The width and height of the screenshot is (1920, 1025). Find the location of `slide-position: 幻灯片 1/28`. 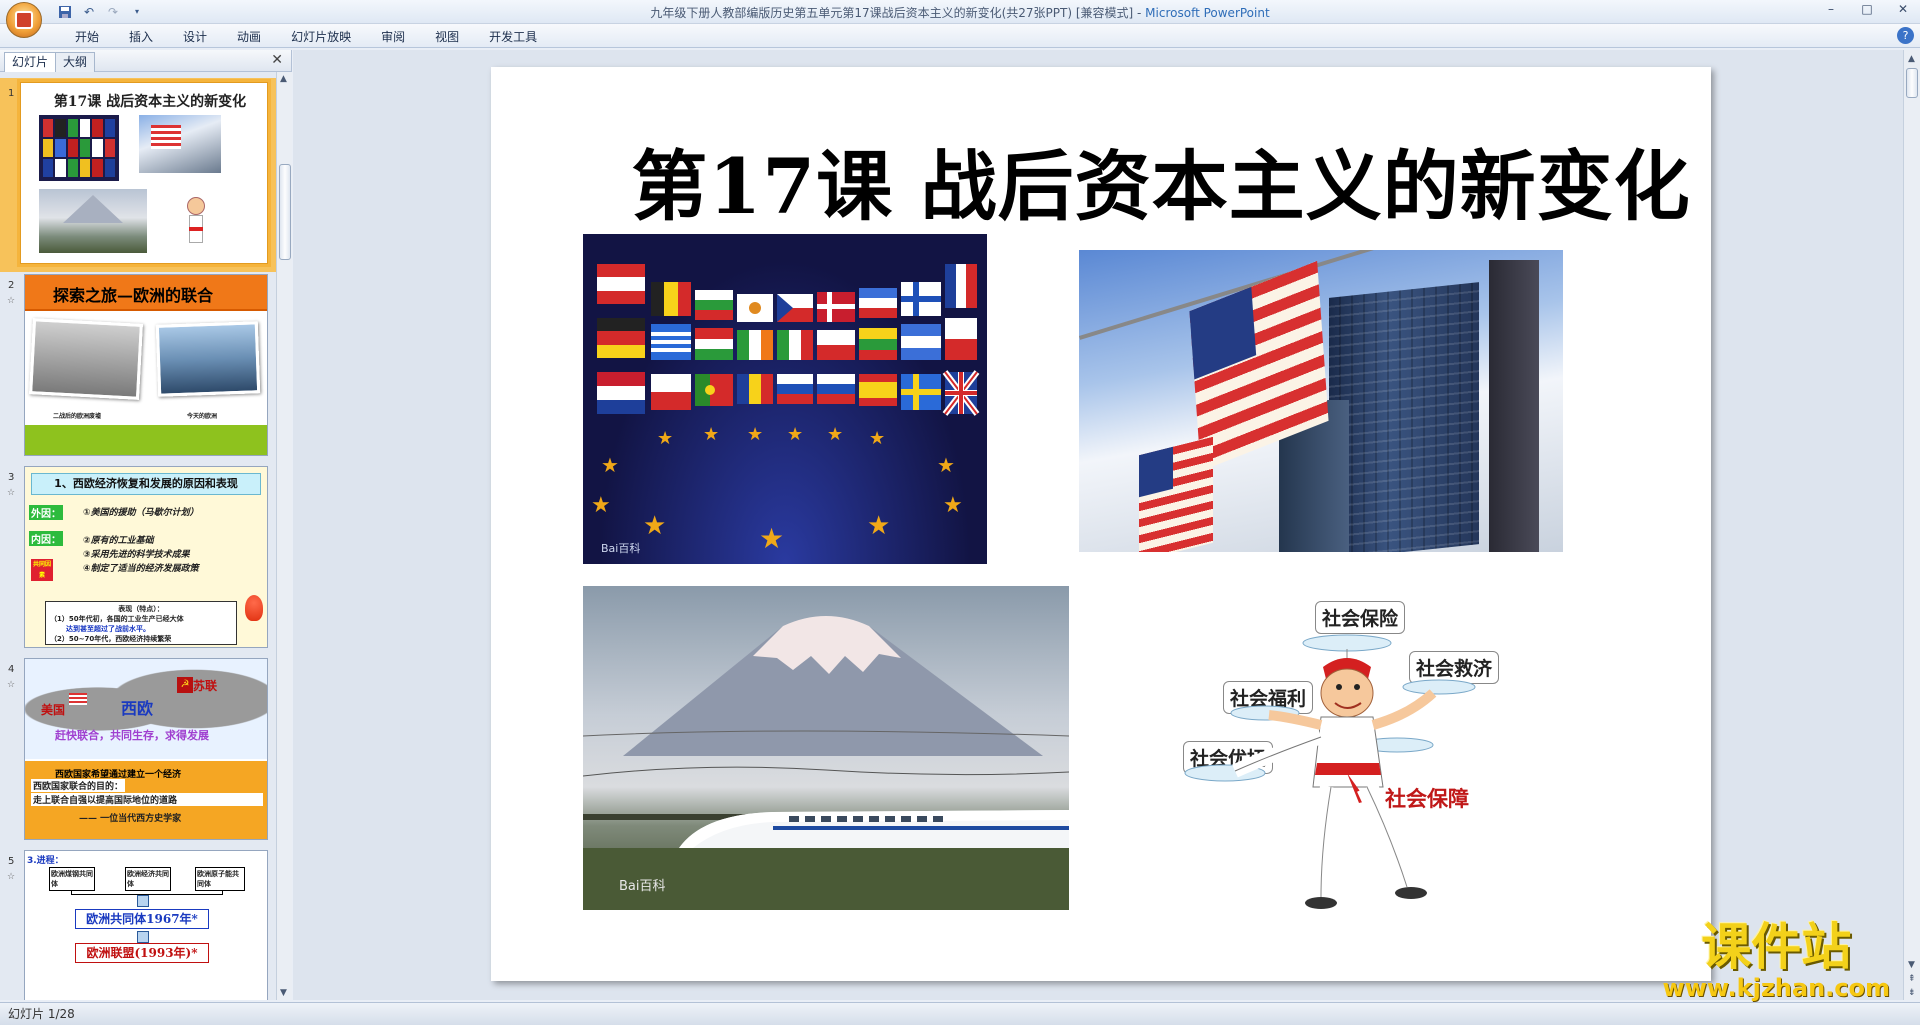

slide-position: 幻灯片 1/28 is located at coordinates (41, 1014).